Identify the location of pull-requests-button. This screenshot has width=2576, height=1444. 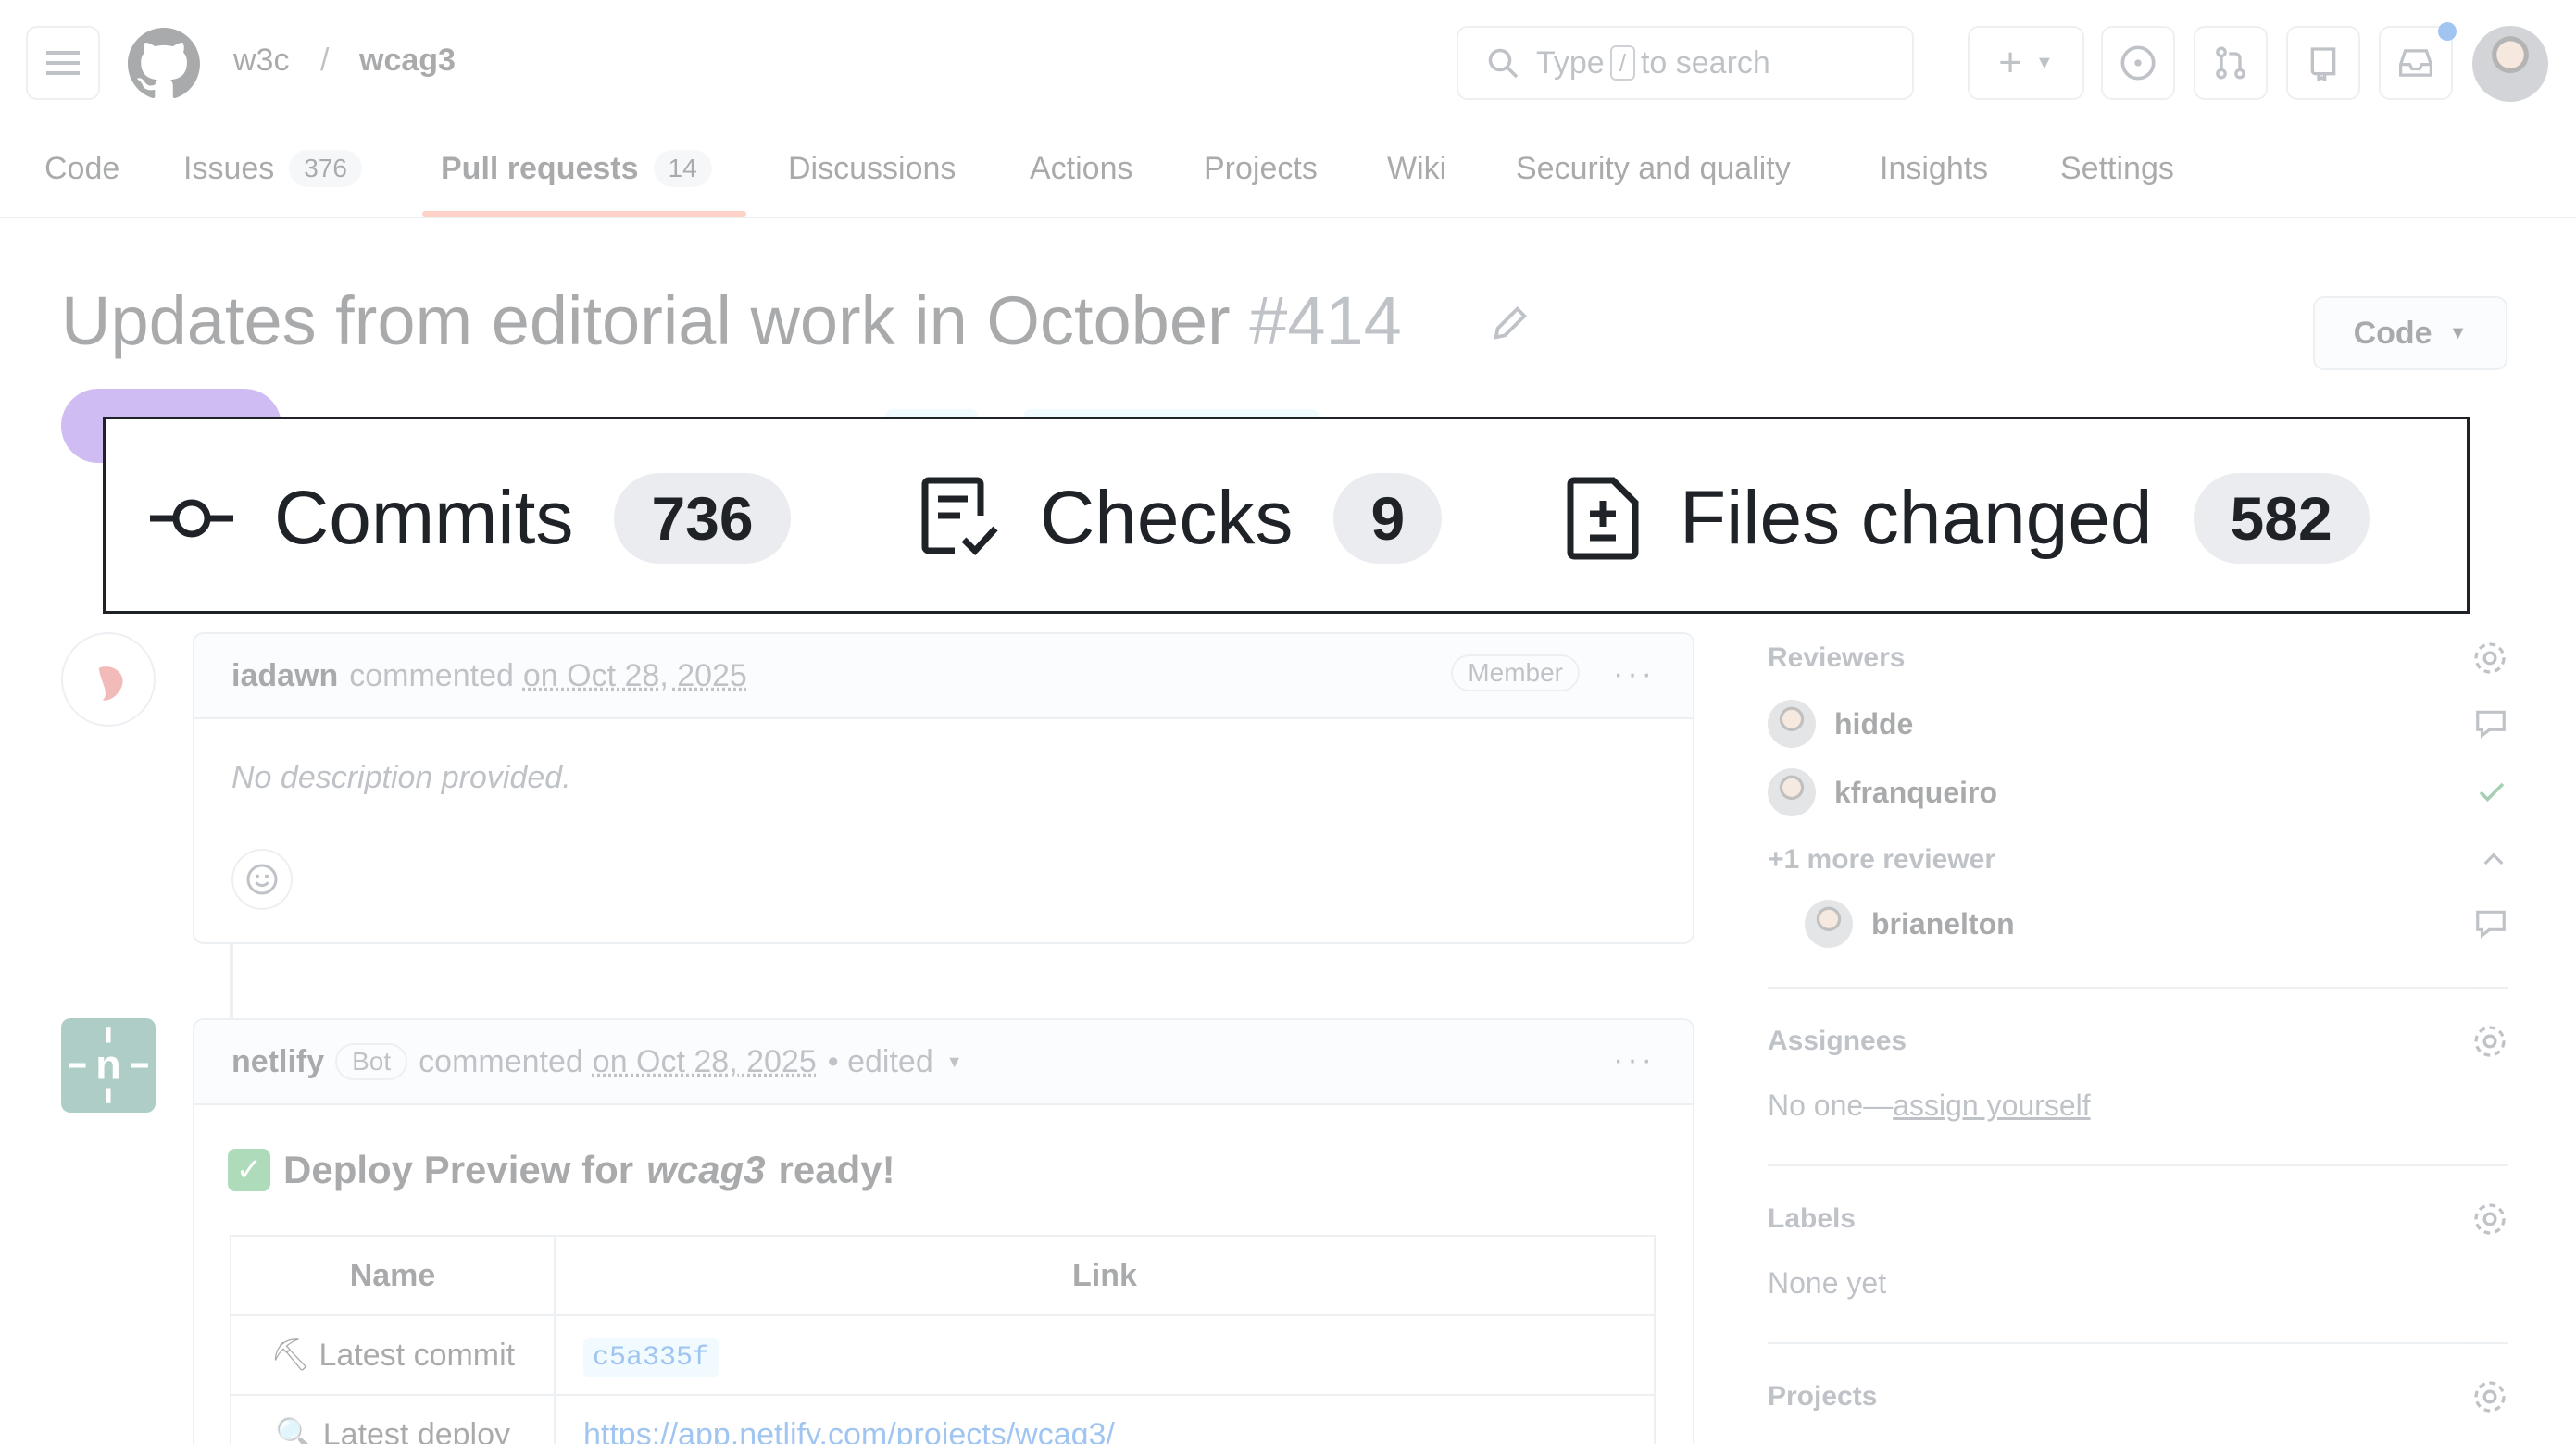
(2231, 63).